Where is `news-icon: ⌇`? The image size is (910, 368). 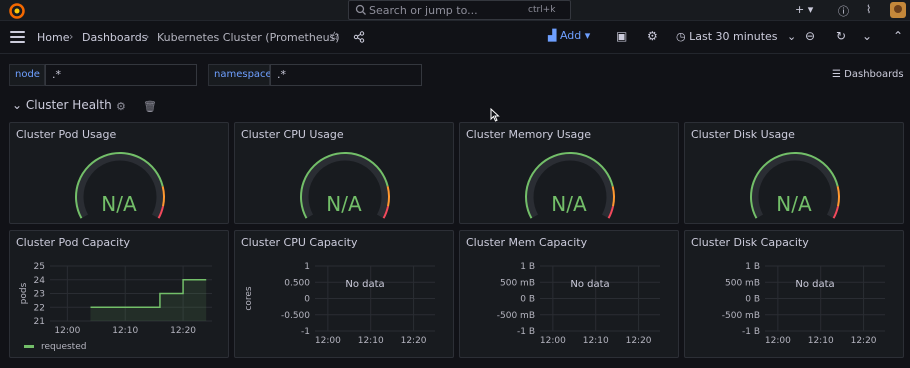 news-icon: ⌇ is located at coordinates (868, 9).